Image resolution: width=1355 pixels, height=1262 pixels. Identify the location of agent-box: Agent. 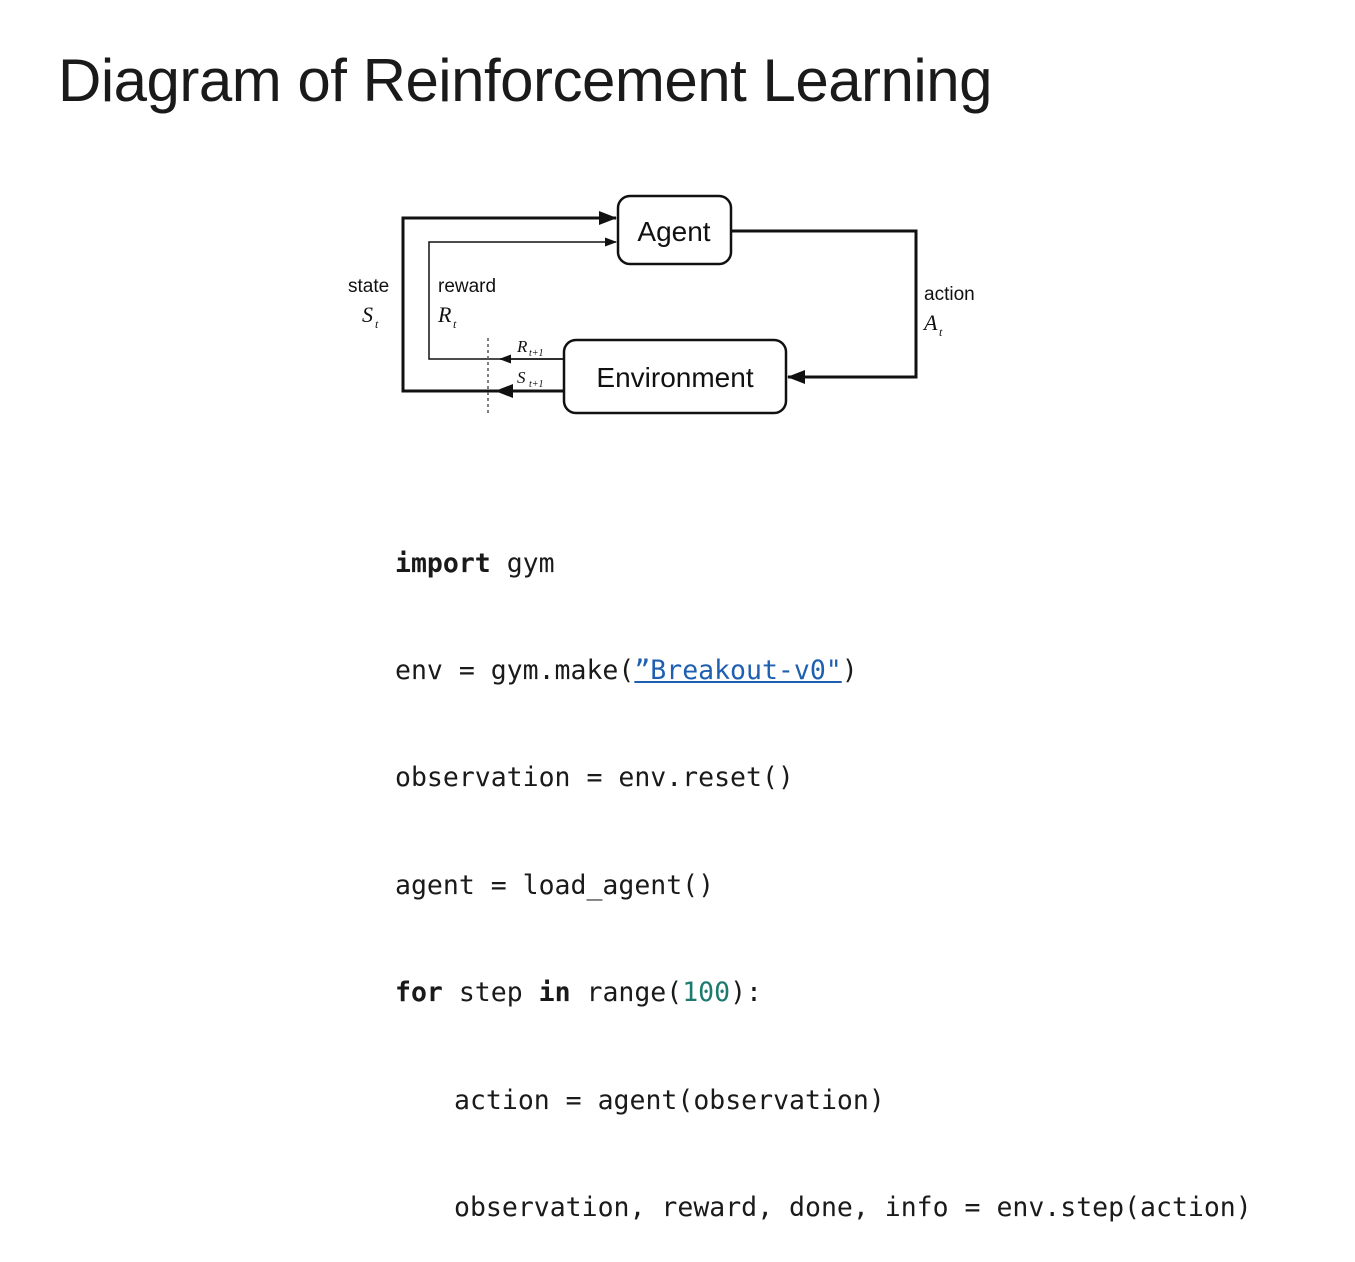
(674, 230).